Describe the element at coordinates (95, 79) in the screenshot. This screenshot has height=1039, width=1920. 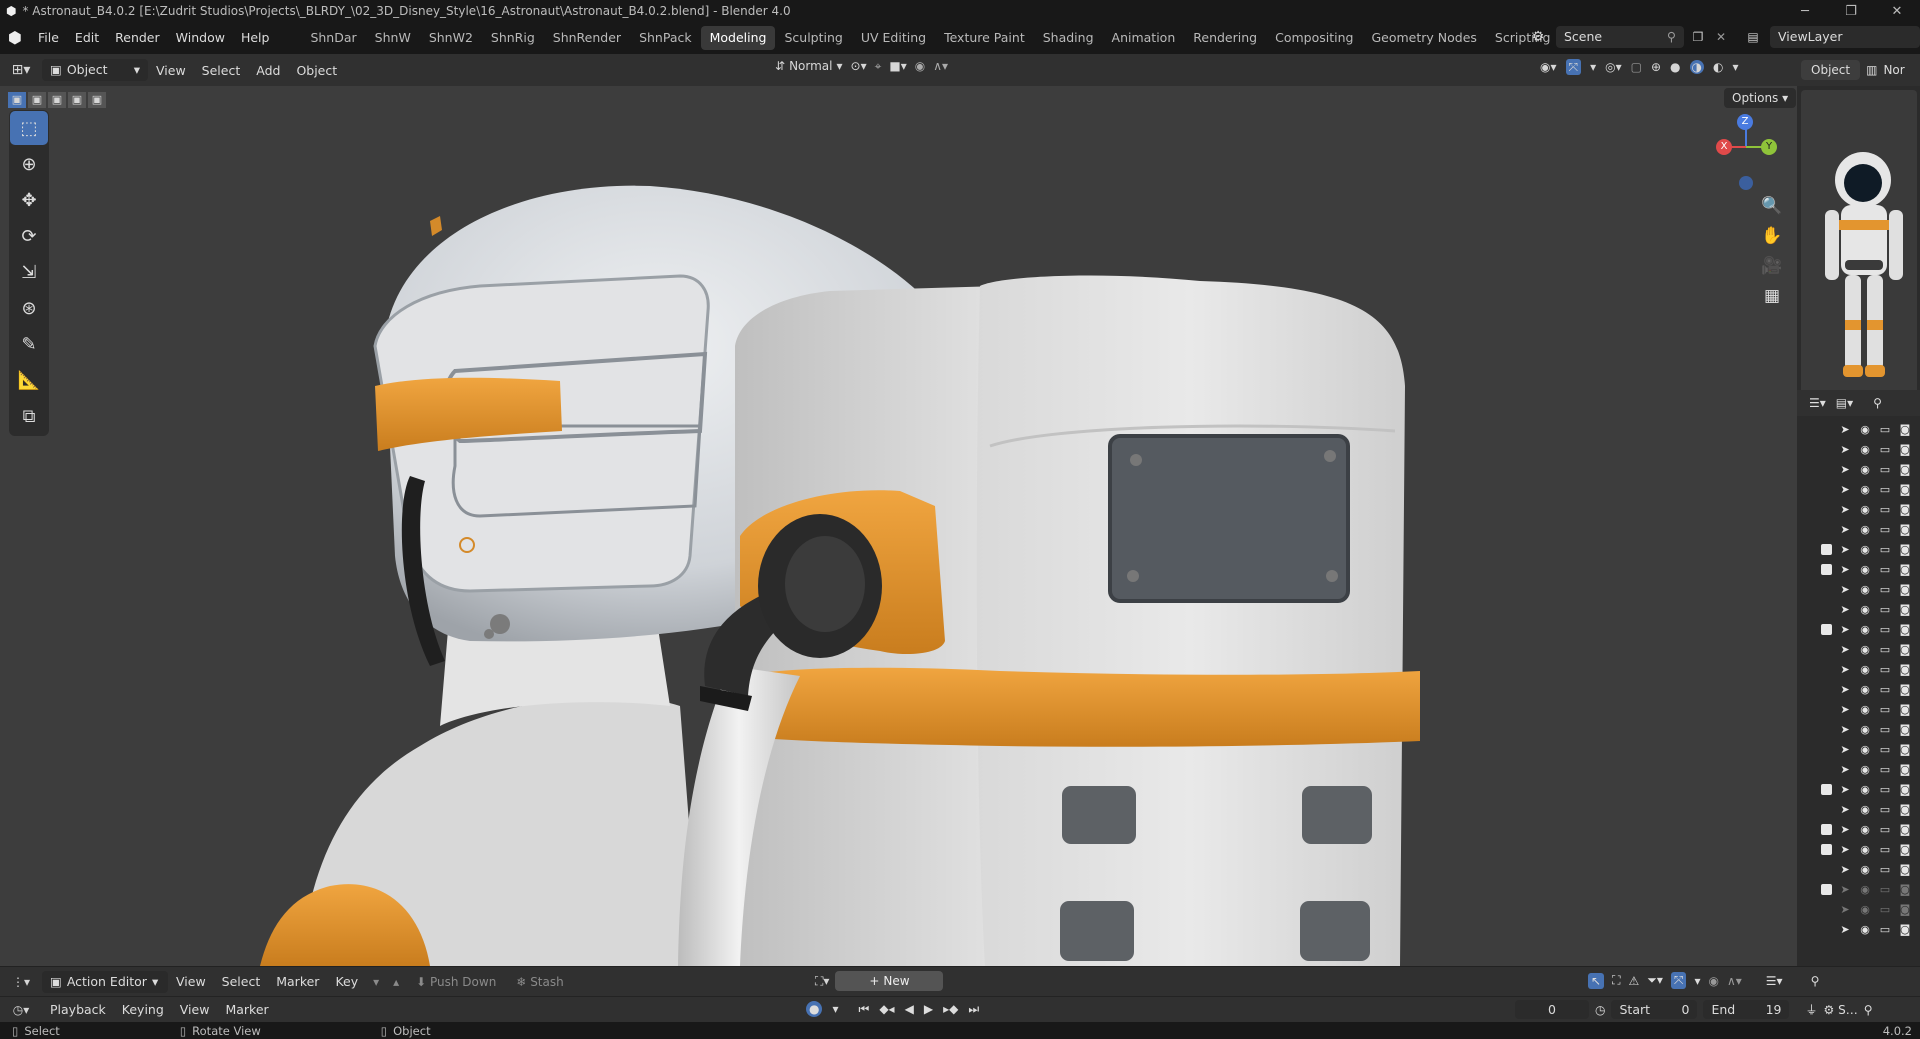
I see `mode-dropdown: ▣ Object Mode ▾` at that location.